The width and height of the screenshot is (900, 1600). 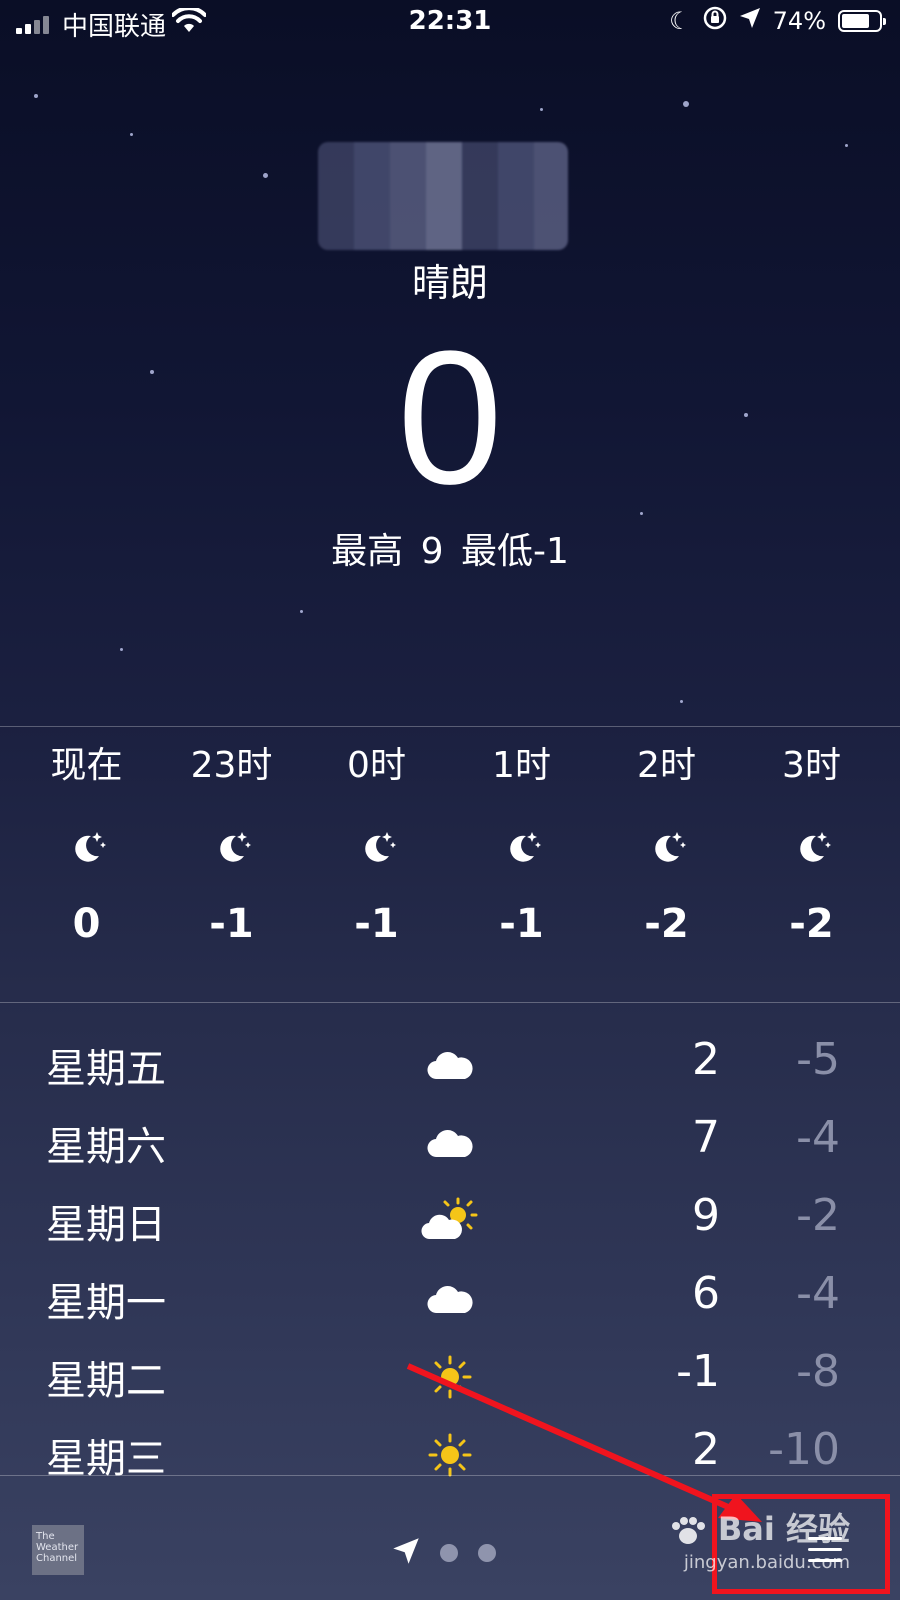 What do you see at coordinates (584, 1442) in the screenshot?
I see `annotation-arrow` at bounding box center [584, 1442].